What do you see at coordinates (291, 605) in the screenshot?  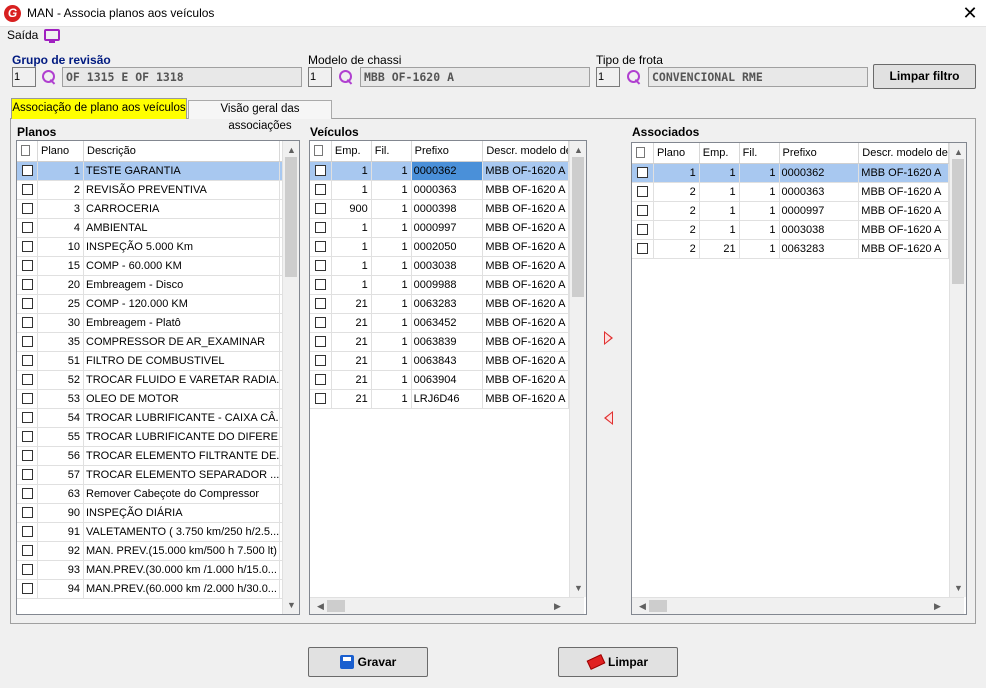 I see `planos-scroll-down-icon: ▼` at bounding box center [291, 605].